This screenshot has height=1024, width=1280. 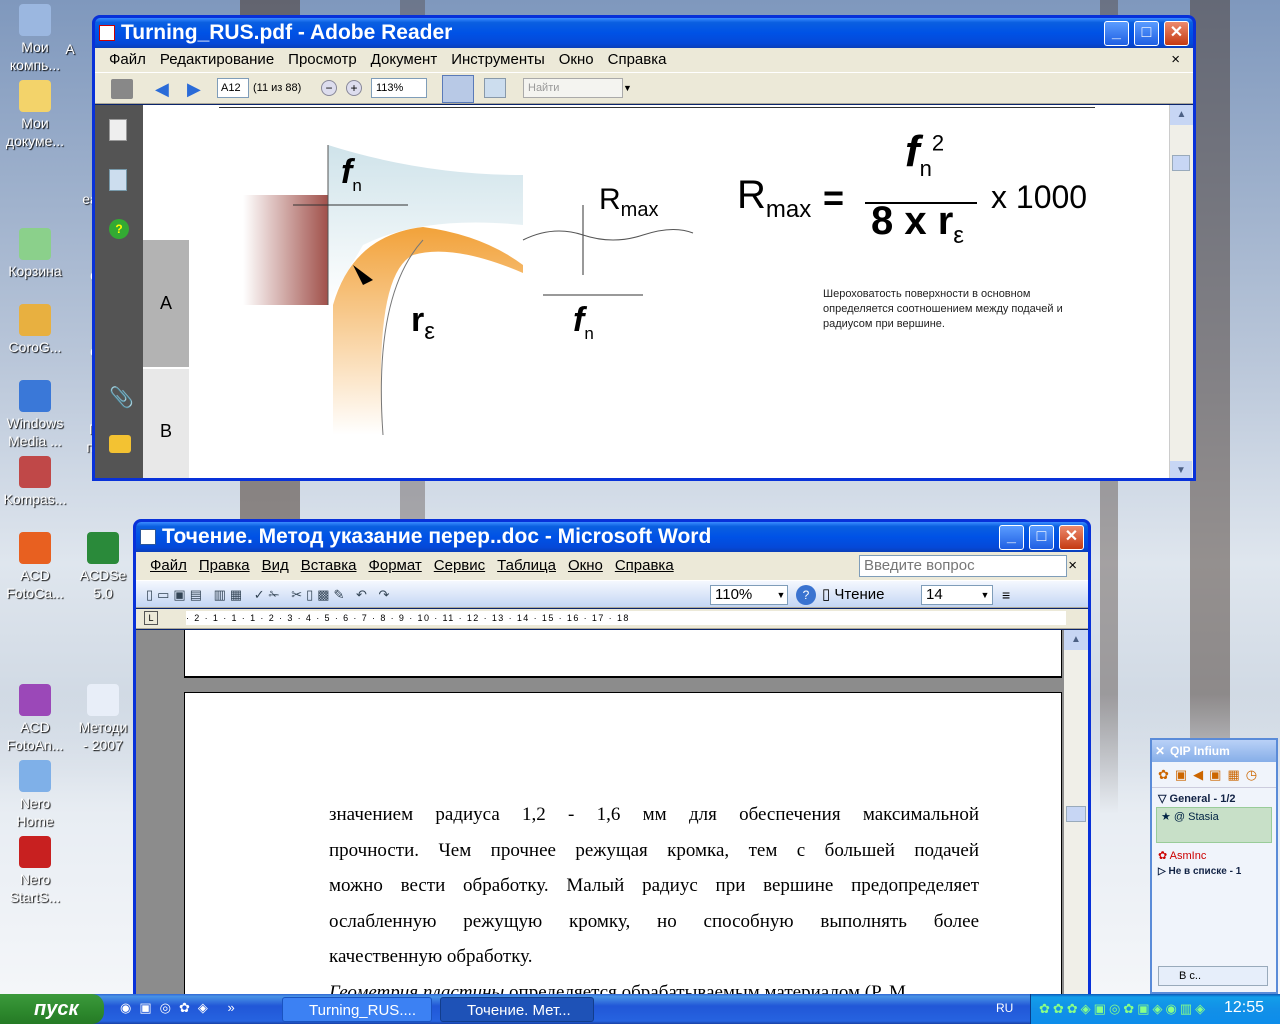 What do you see at coordinates (498, 59) in the screenshot?
I see `reader-menu-item-4: Инструменты` at bounding box center [498, 59].